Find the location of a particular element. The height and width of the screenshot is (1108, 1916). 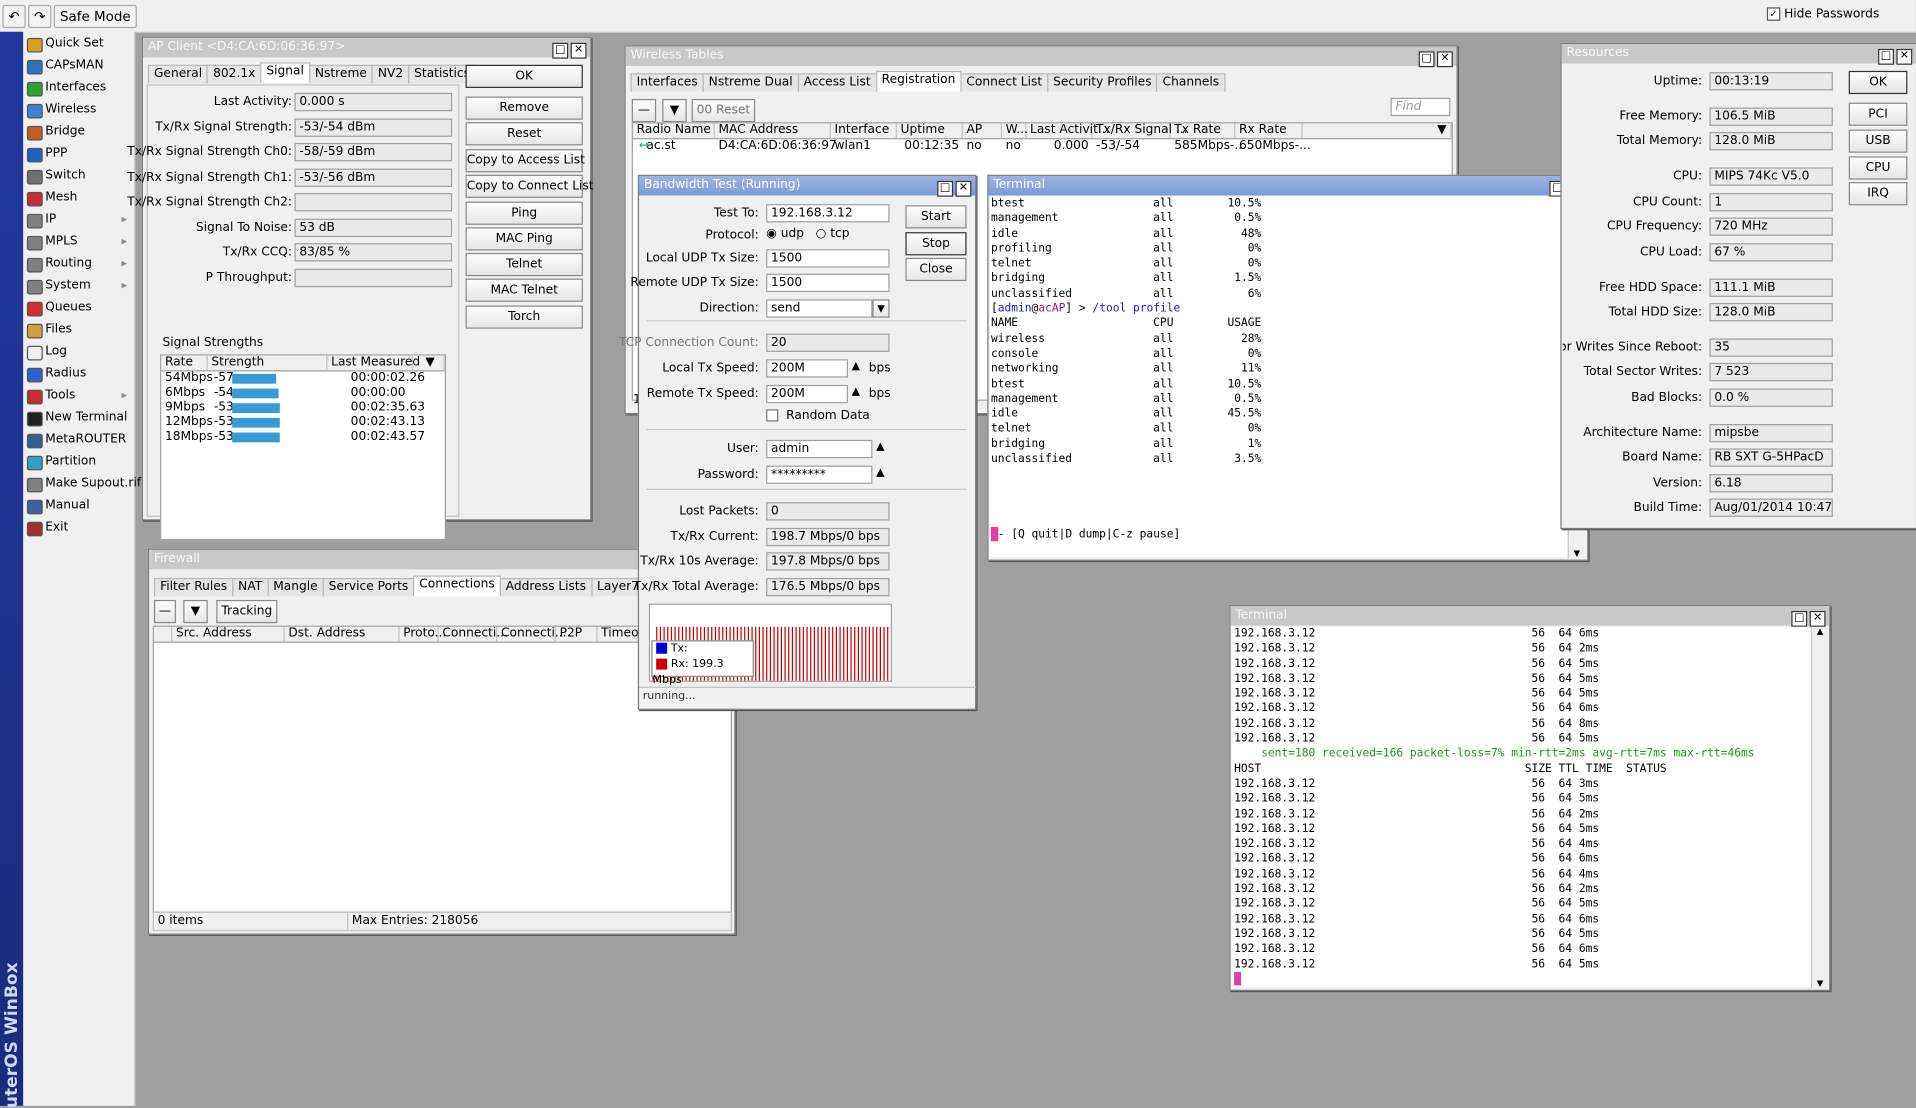

scrollbar: ▲ ▼ is located at coordinates (1819, 807).